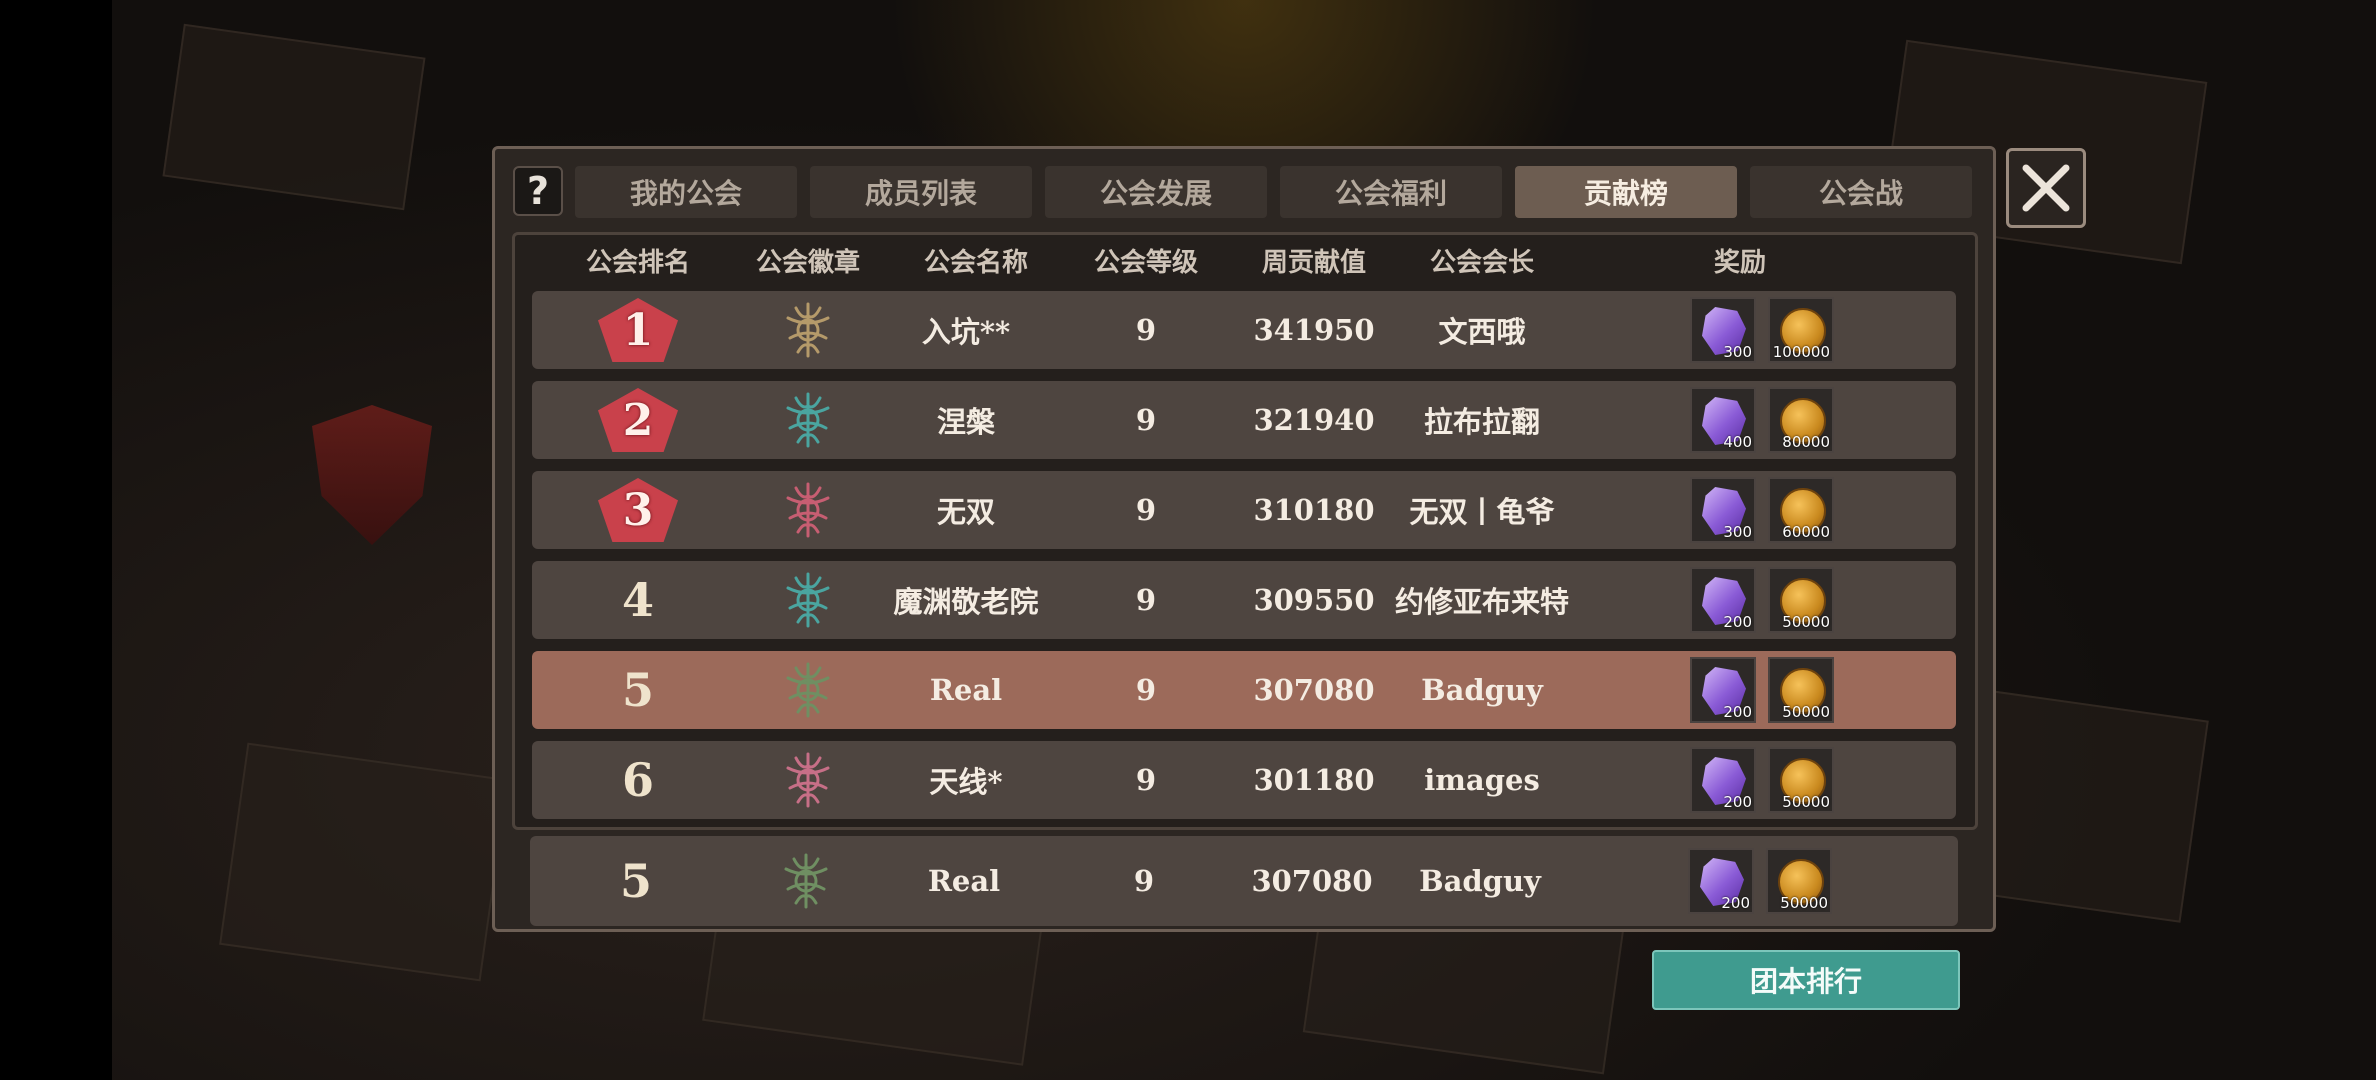 The height and width of the screenshot is (1080, 2376). I want to click on header-emblem: 公会徽章, so click(807, 263).